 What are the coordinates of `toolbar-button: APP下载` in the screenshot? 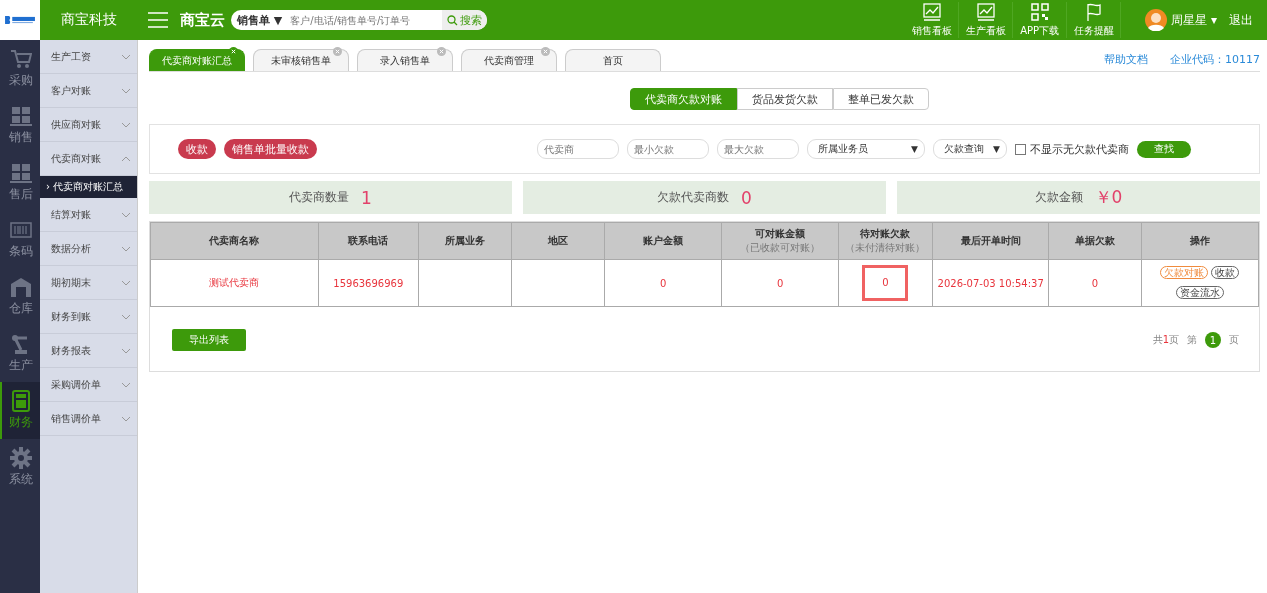 It's located at (1040, 20).